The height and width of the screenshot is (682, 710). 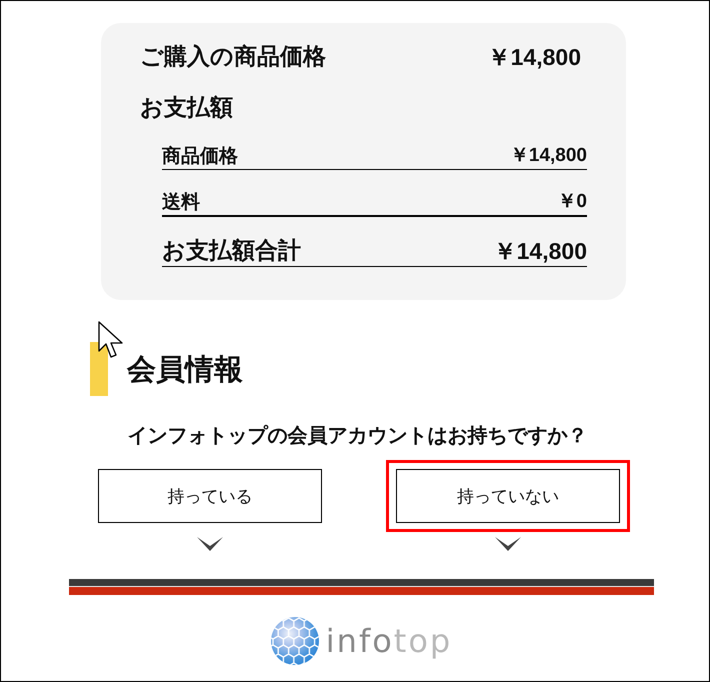 What do you see at coordinates (233, 57) in the screenshot?
I see `purchase-price-label: ご購入の商品価格` at bounding box center [233, 57].